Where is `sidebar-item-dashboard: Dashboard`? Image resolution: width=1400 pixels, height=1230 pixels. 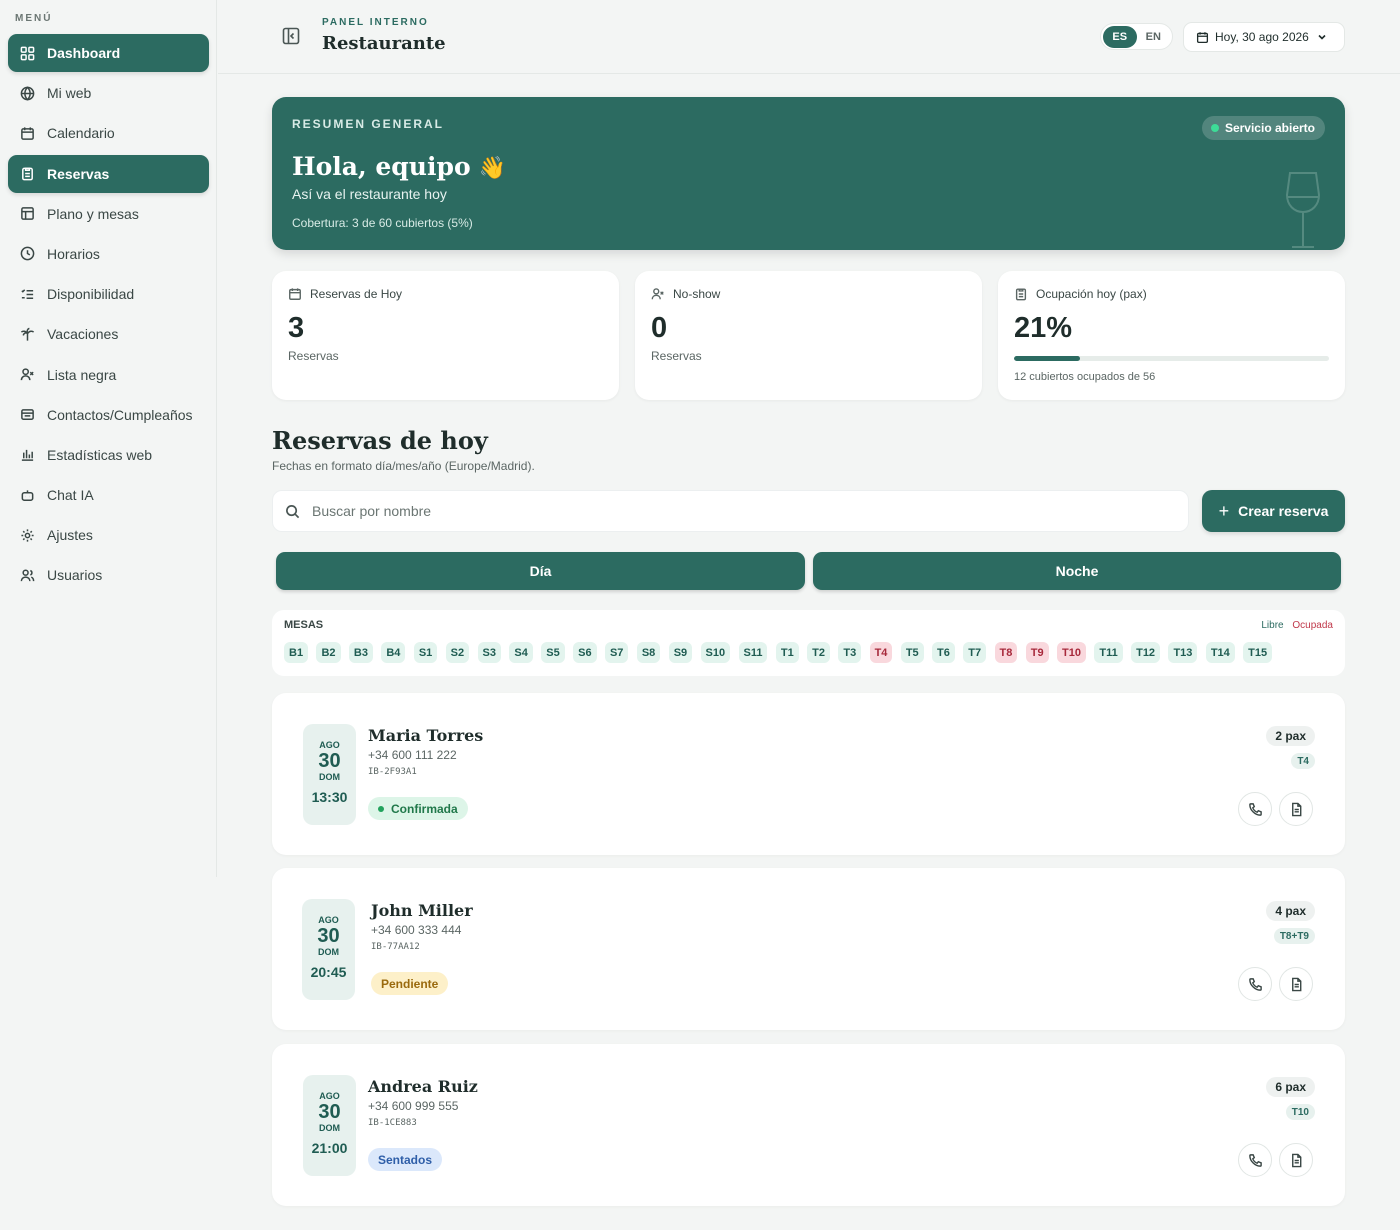 sidebar-item-dashboard: Dashboard is located at coordinates (108, 53).